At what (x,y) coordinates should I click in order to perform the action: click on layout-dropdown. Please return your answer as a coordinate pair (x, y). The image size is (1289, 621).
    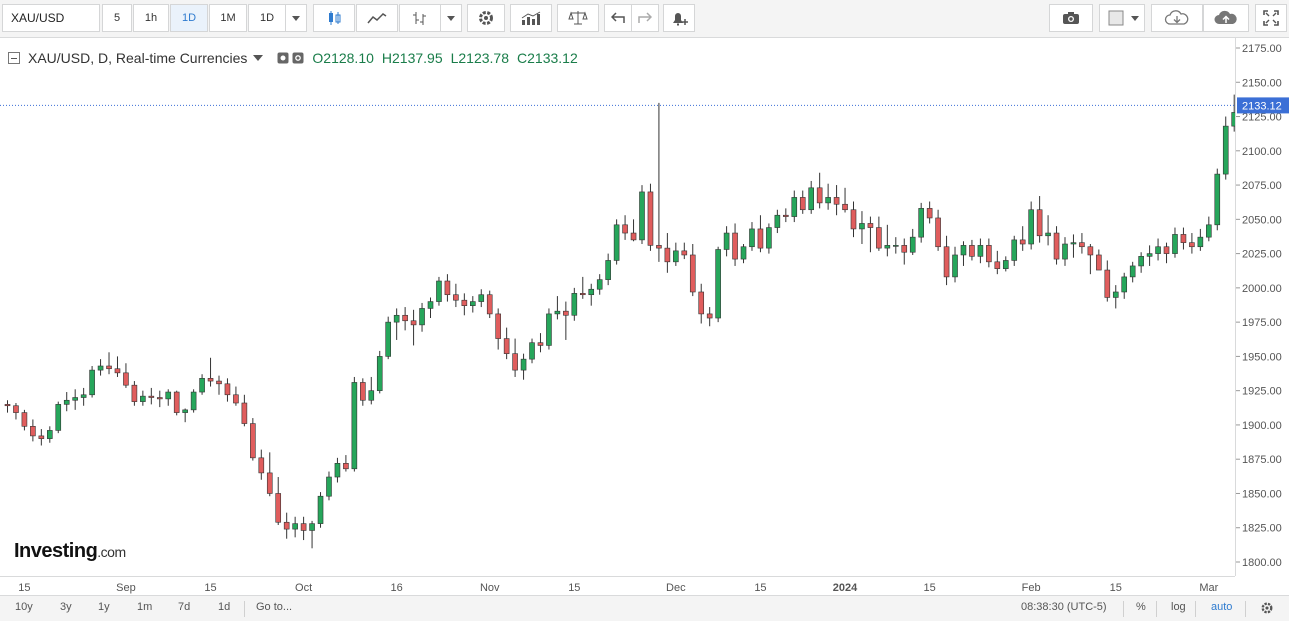
    Looking at the image, I should click on (1135, 18).